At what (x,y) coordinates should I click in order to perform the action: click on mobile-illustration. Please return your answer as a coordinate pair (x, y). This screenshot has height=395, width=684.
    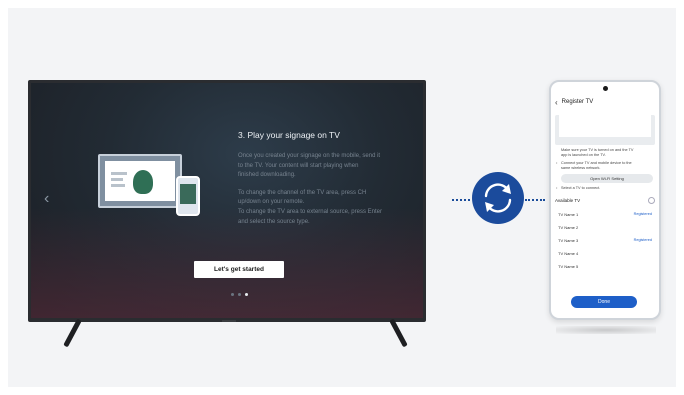
    Looking at the image, I should click on (188, 196).